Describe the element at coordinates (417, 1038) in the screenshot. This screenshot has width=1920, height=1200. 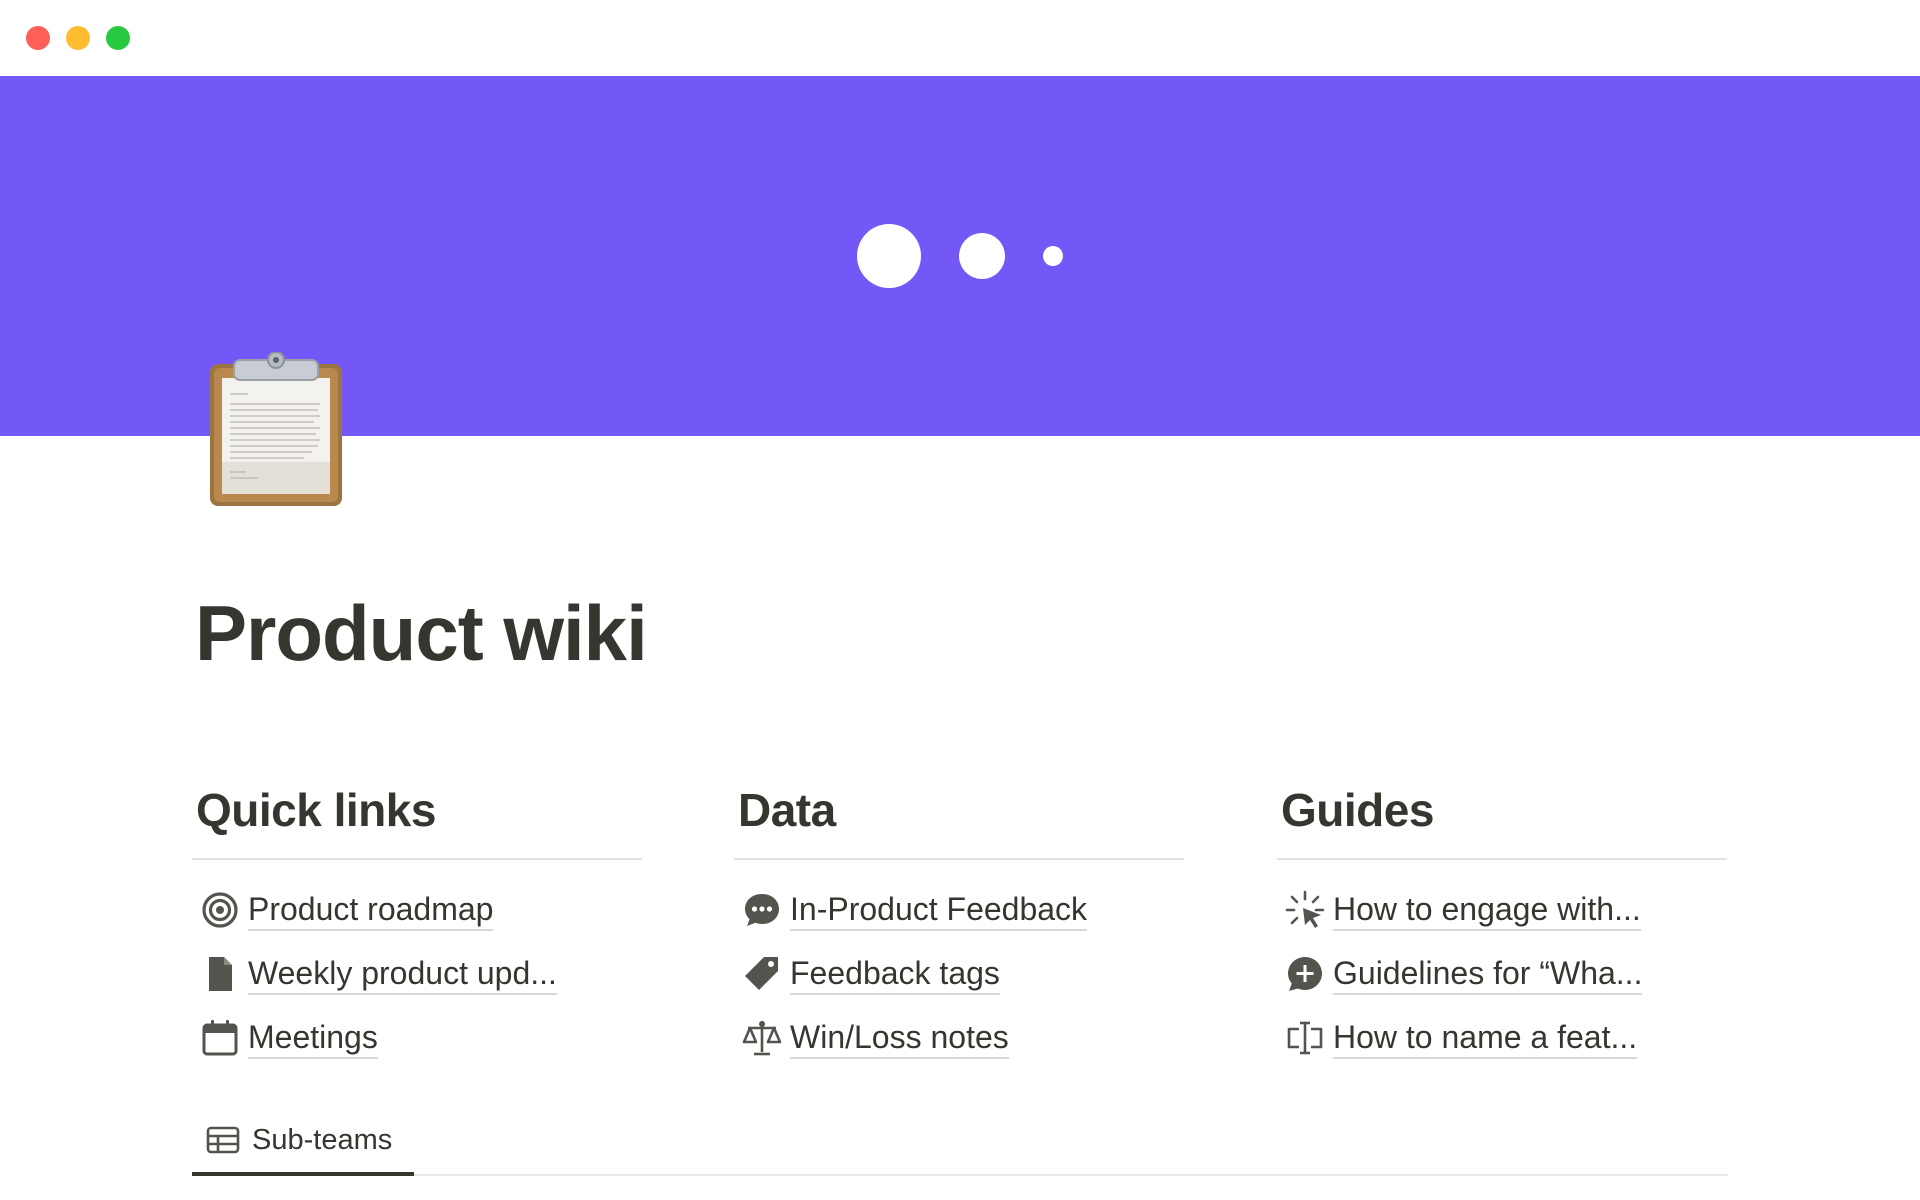
I see `link-meetings: Meetings` at that location.